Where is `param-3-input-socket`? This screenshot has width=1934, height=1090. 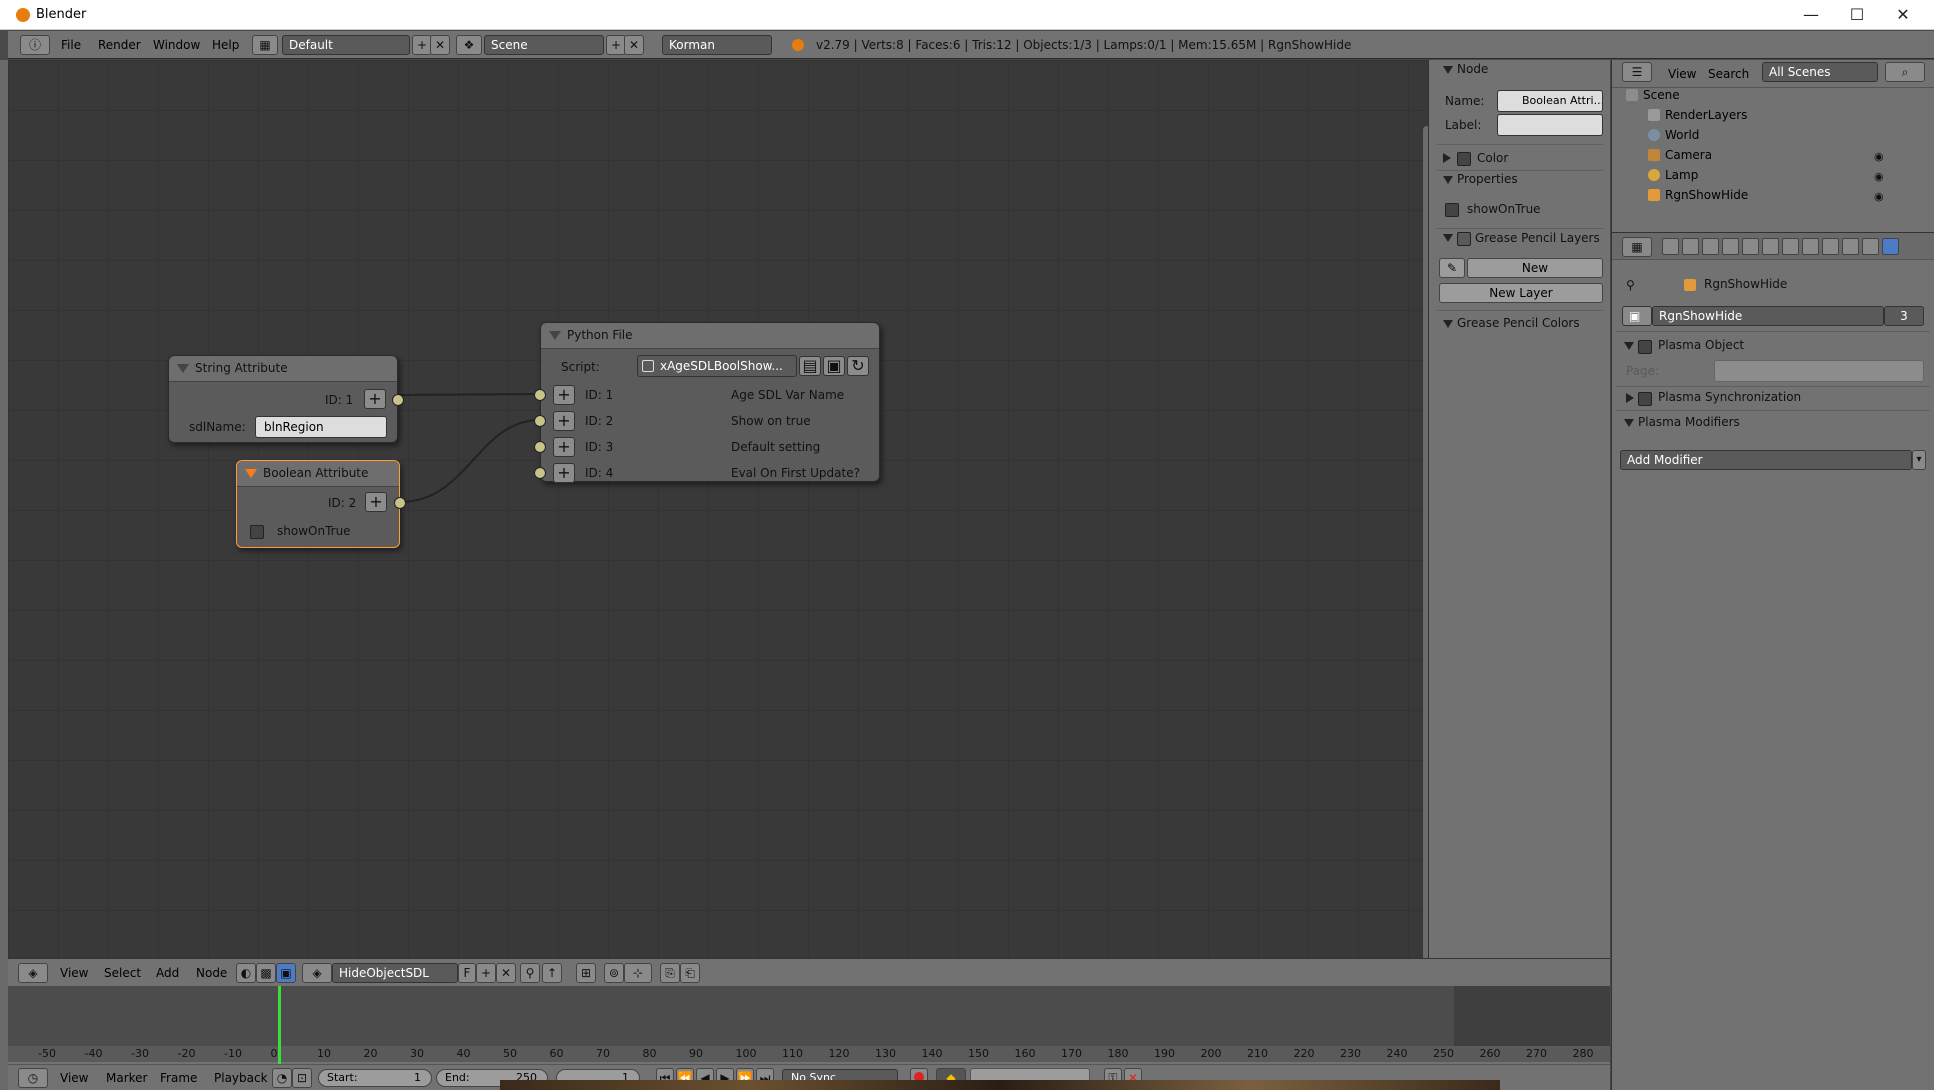
param-3-input-socket is located at coordinates (540, 447).